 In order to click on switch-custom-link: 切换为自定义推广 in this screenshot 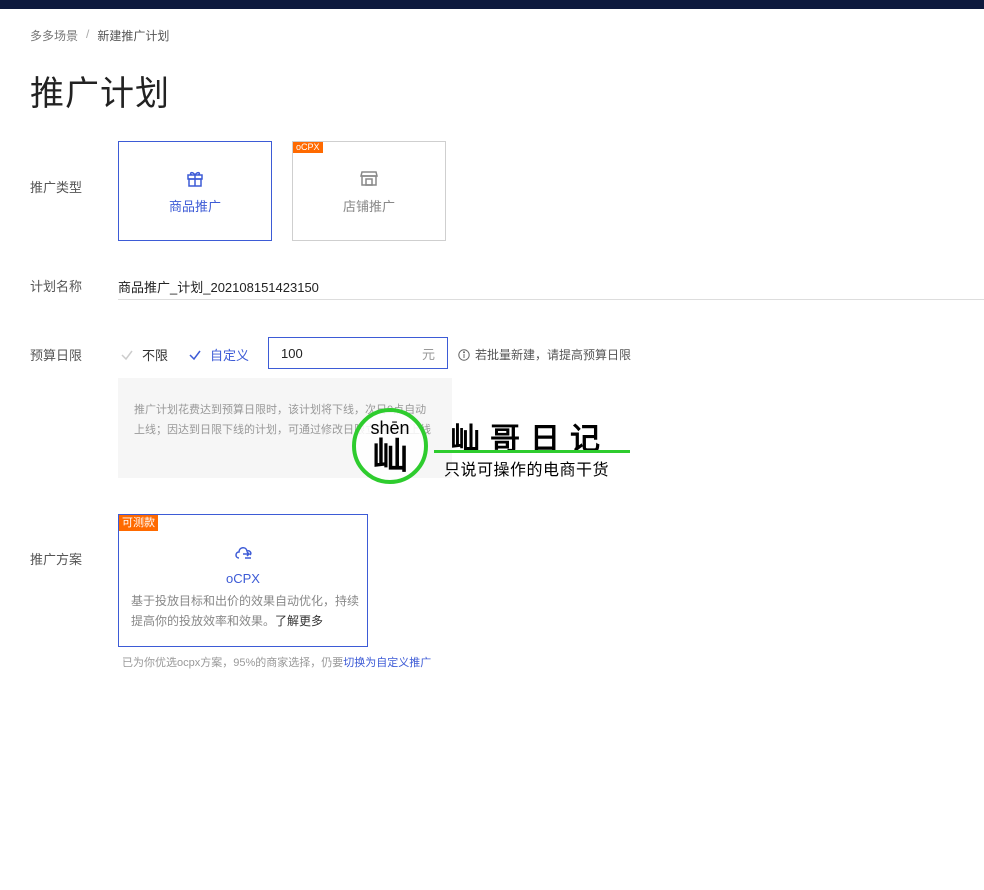, I will do `click(387, 663)`.